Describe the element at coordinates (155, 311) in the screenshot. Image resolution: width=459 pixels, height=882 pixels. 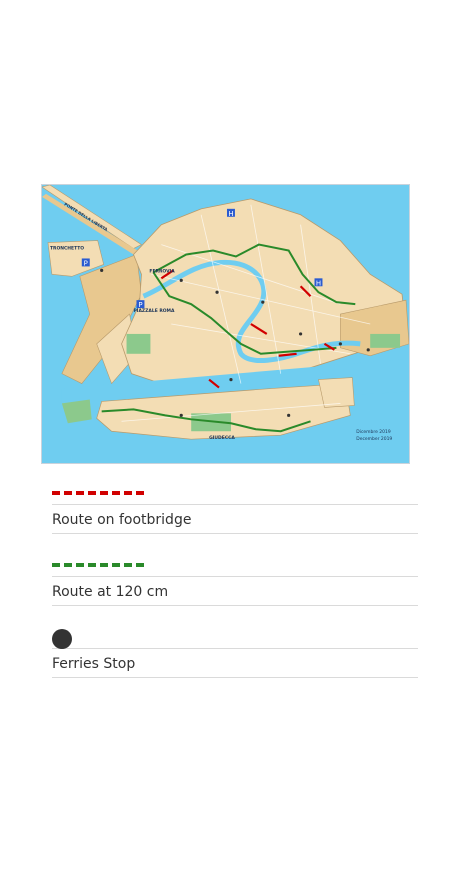
I see `label-piazzale-roma: PIAZZALE ROMA` at that location.